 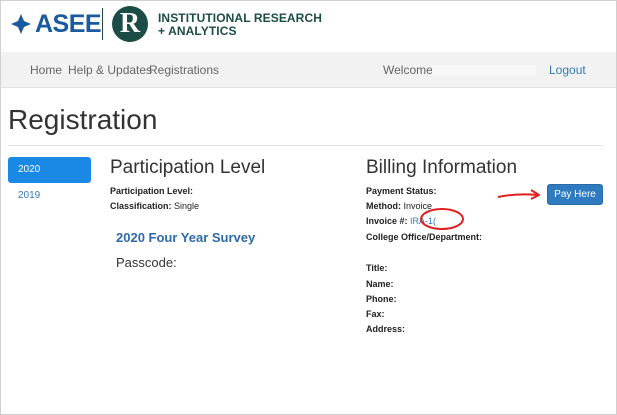 I want to click on phone-row: Phone:, so click(x=381, y=299).